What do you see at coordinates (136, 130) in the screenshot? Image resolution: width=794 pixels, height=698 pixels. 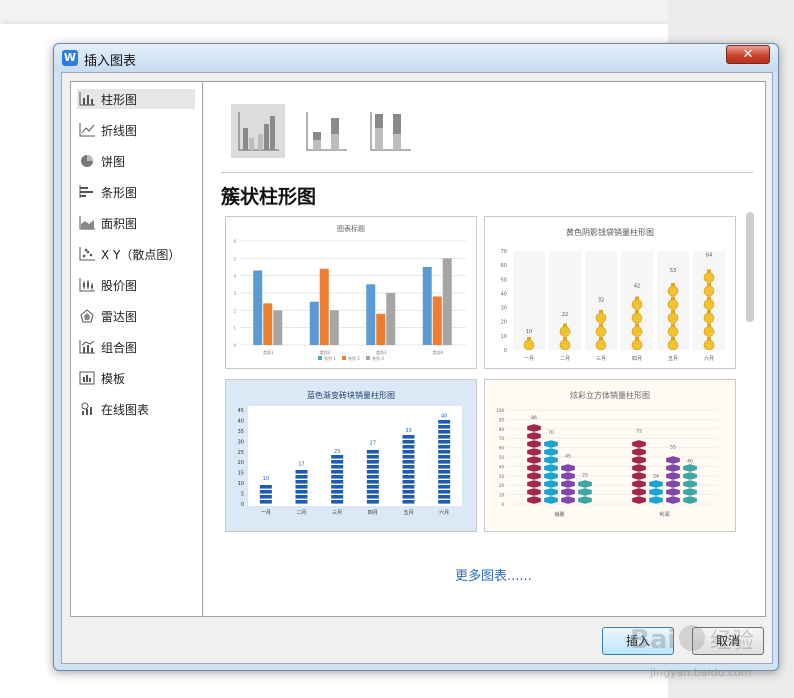 I see `sidebar-item-line: 折线图` at bounding box center [136, 130].